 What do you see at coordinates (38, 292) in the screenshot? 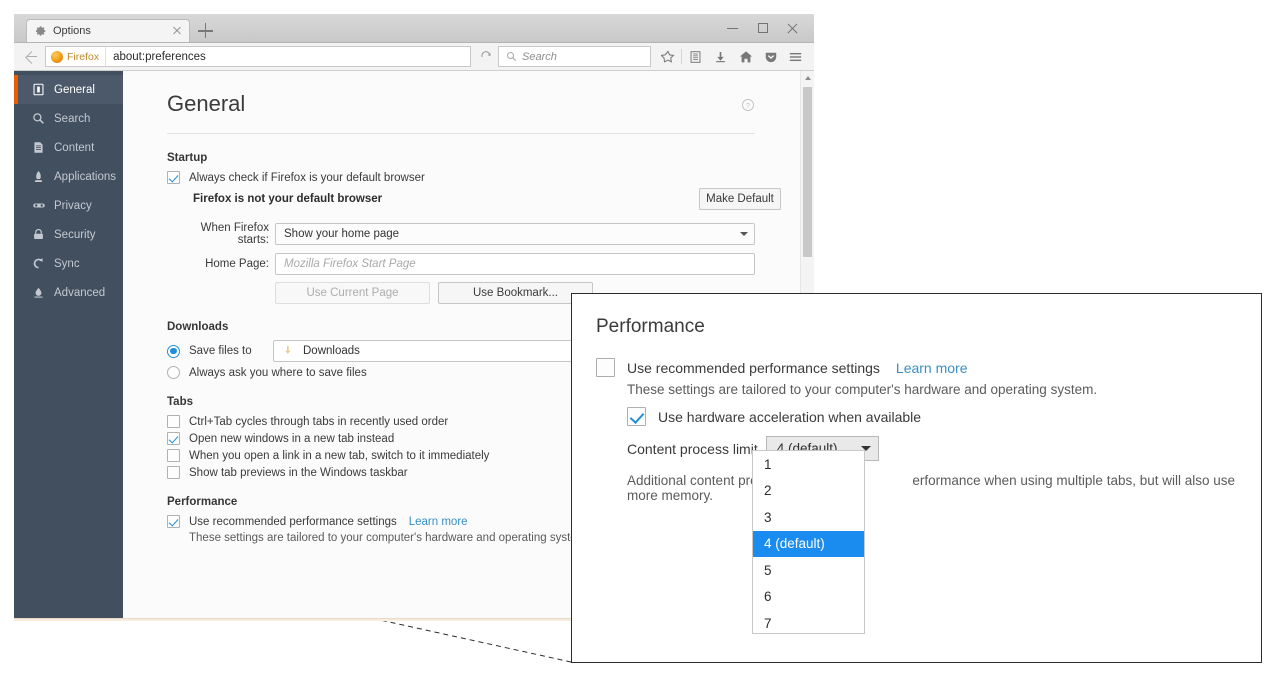
I see `advanced-icon` at bounding box center [38, 292].